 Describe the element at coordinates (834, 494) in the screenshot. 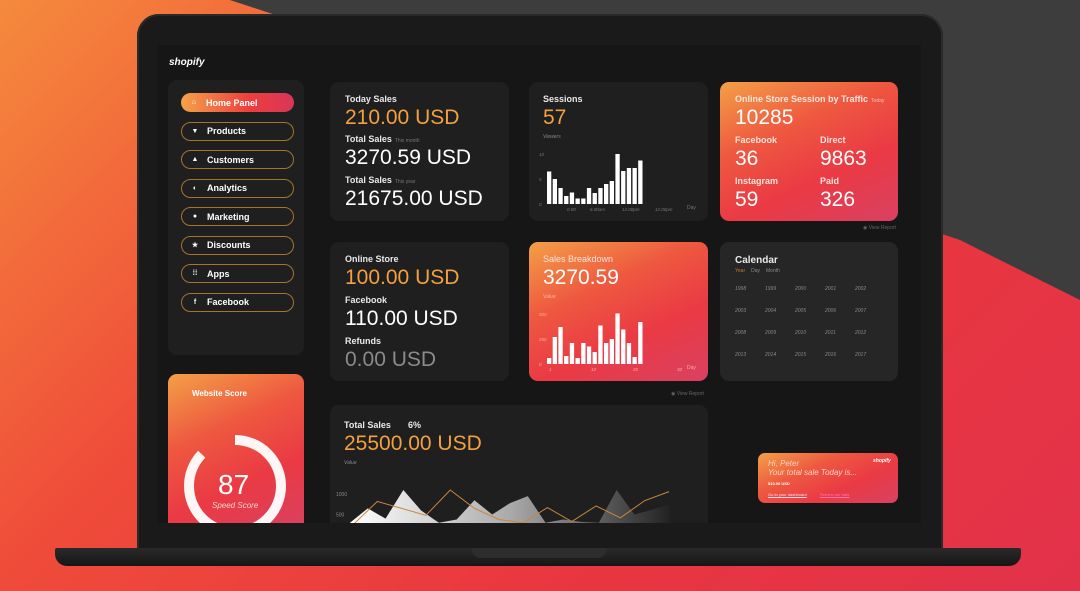

I see `remind-later-link: Remind me later` at that location.